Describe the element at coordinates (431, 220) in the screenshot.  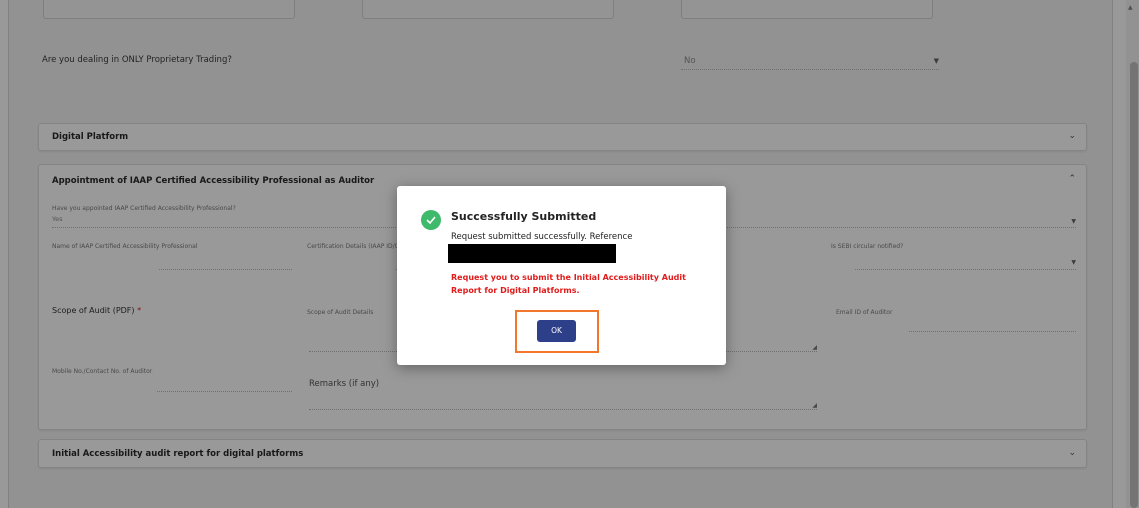
I see `check-circle-icon` at that location.